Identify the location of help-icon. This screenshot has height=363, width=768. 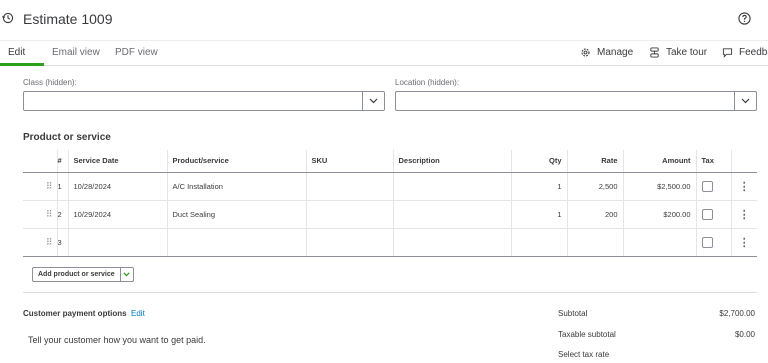
(744, 18).